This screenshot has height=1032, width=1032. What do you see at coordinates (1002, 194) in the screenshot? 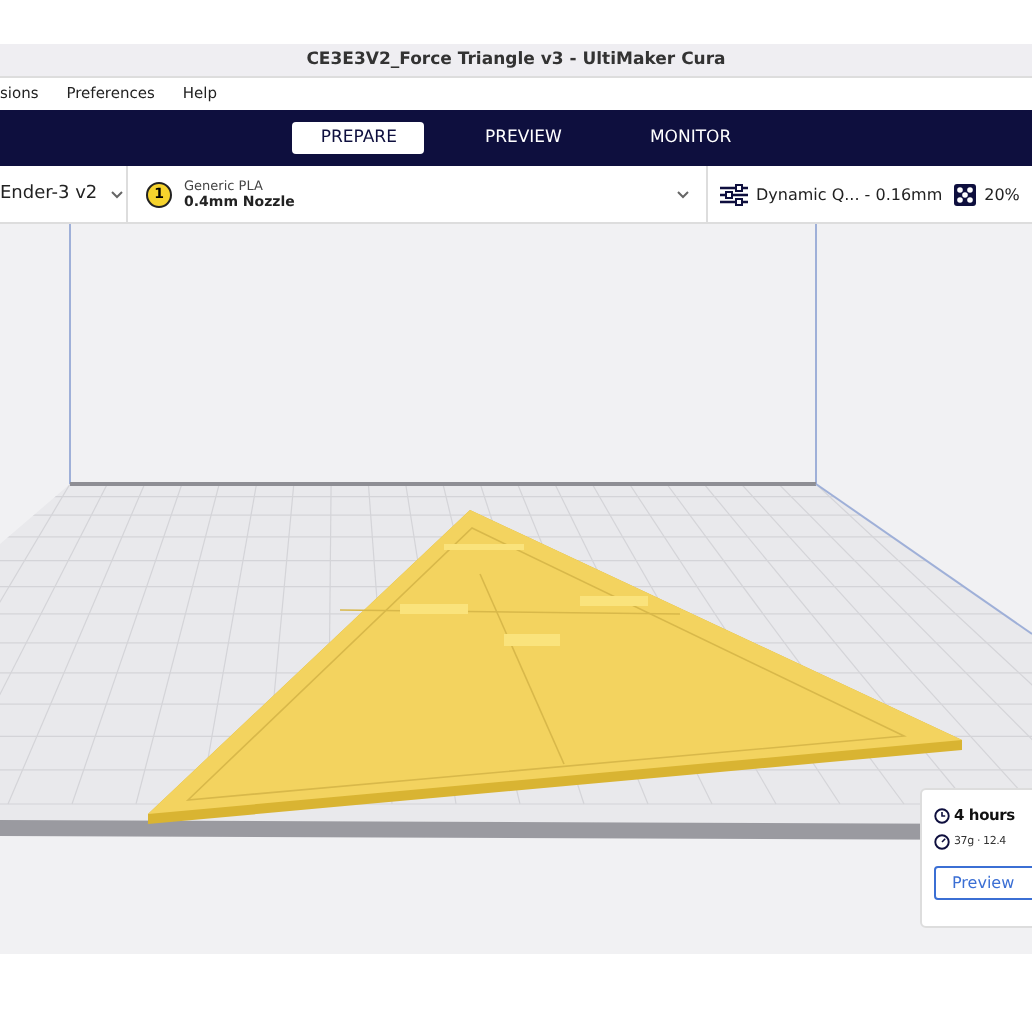
I see `infill-label: 20%` at bounding box center [1002, 194].